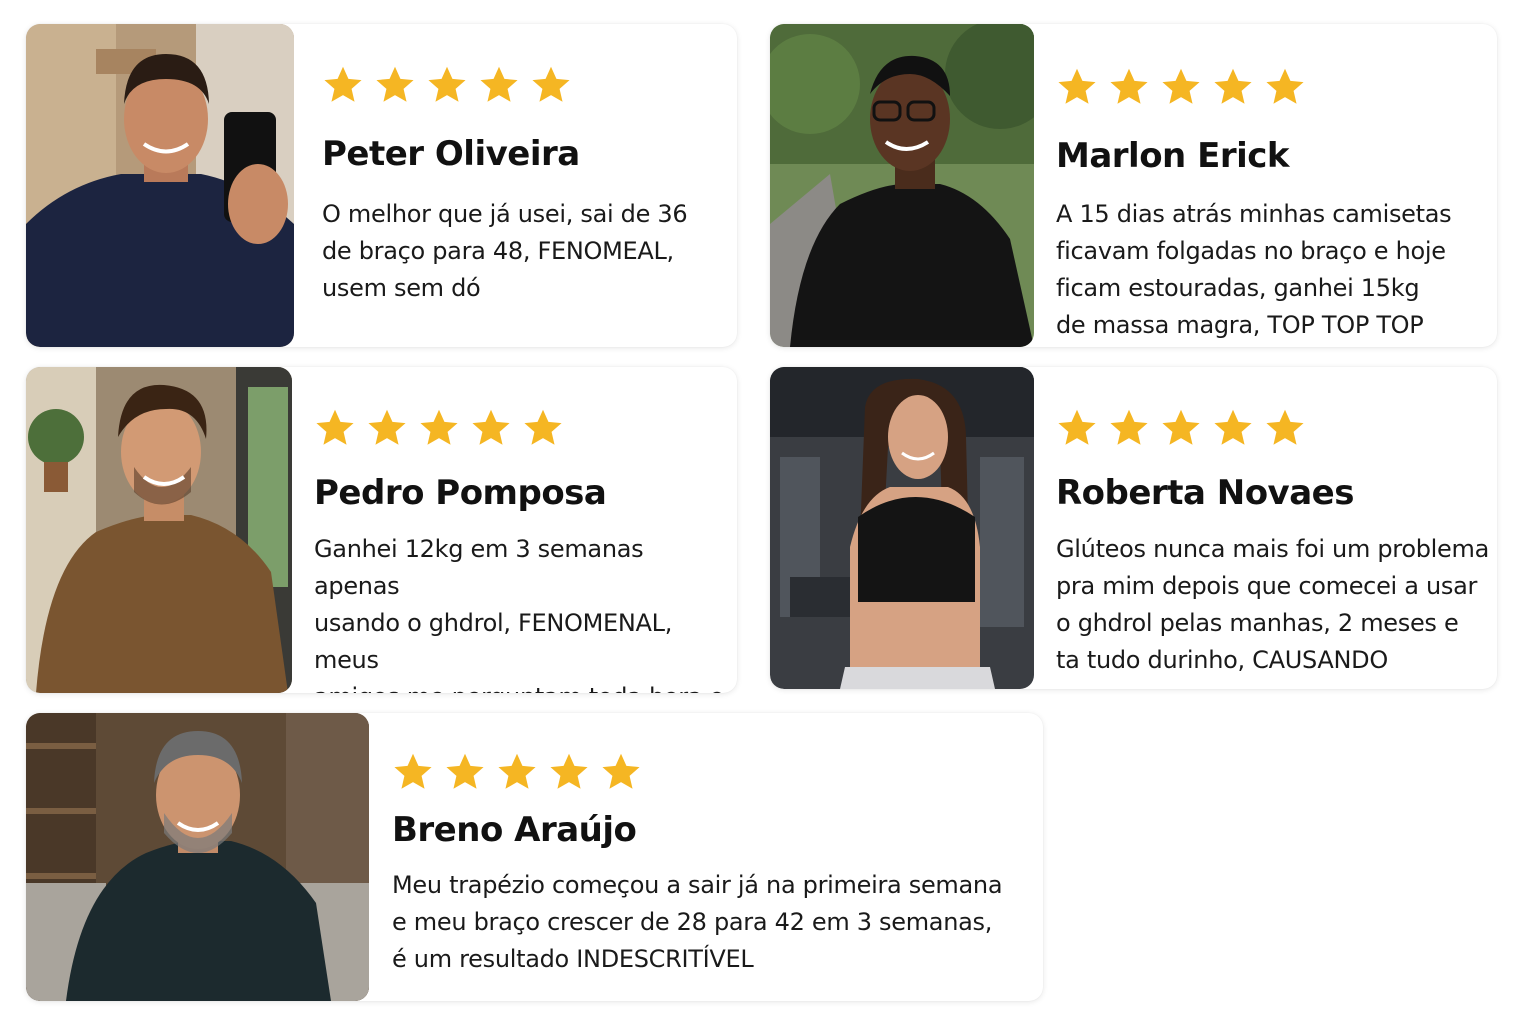 This screenshot has width=1536, height=1024. What do you see at coordinates (1173, 156) in the screenshot?
I see `reviewer-name: Marlon Erick` at bounding box center [1173, 156].